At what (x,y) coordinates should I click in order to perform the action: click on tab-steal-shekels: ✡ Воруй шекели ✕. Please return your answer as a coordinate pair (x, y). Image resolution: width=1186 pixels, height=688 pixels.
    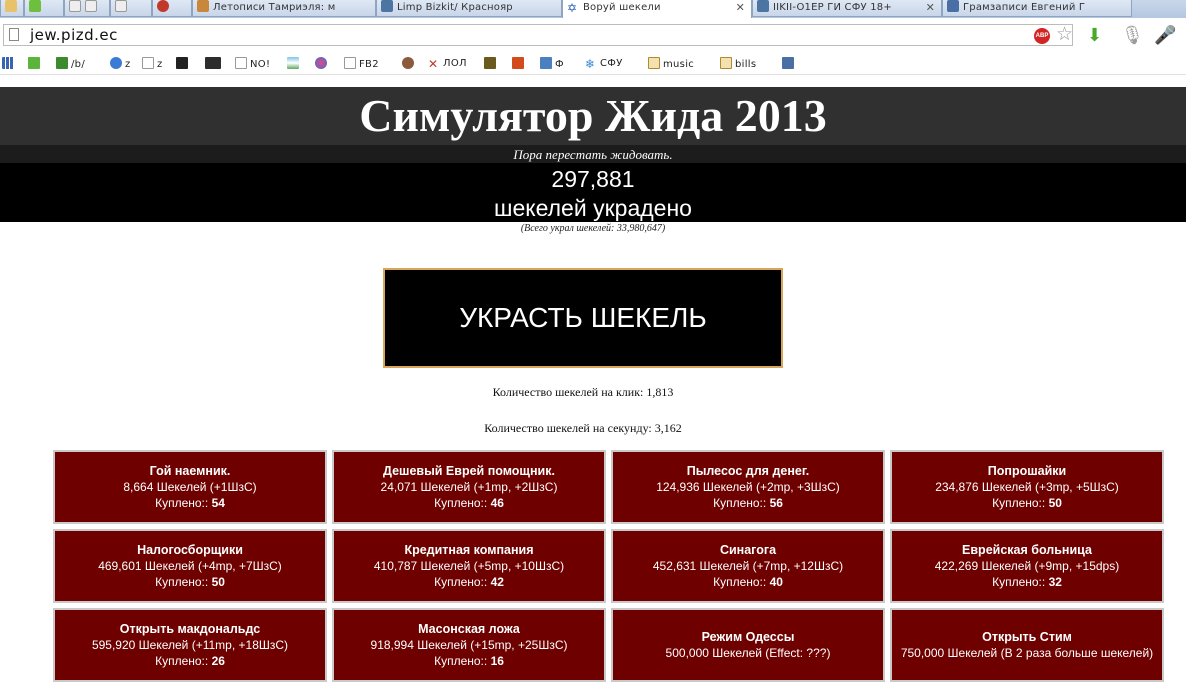
    Looking at the image, I should click on (657, 9).